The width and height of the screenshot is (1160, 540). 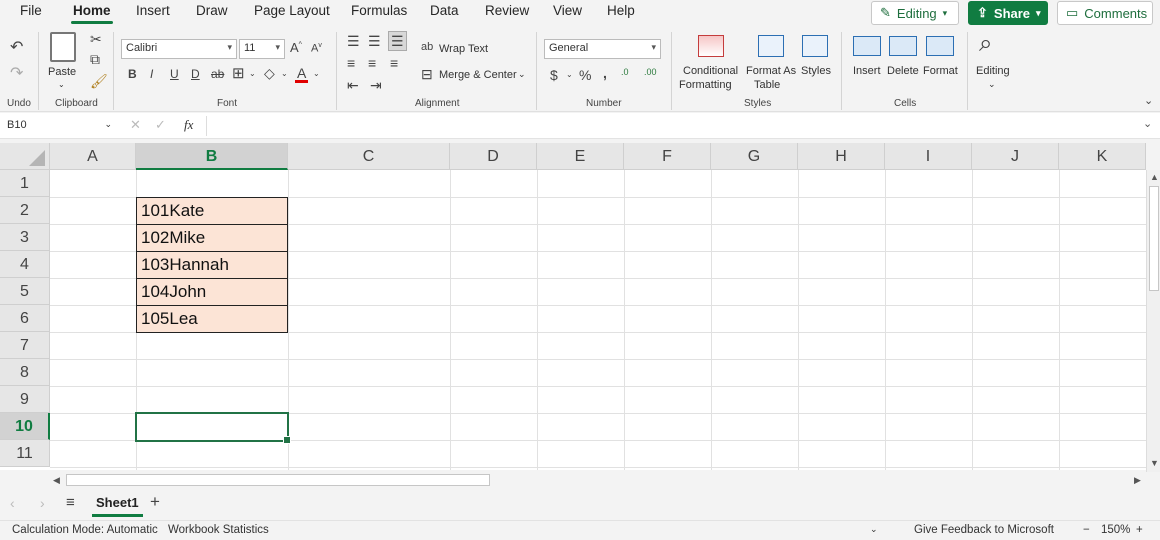 I want to click on tab-draw: Draw, so click(x=212, y=10).